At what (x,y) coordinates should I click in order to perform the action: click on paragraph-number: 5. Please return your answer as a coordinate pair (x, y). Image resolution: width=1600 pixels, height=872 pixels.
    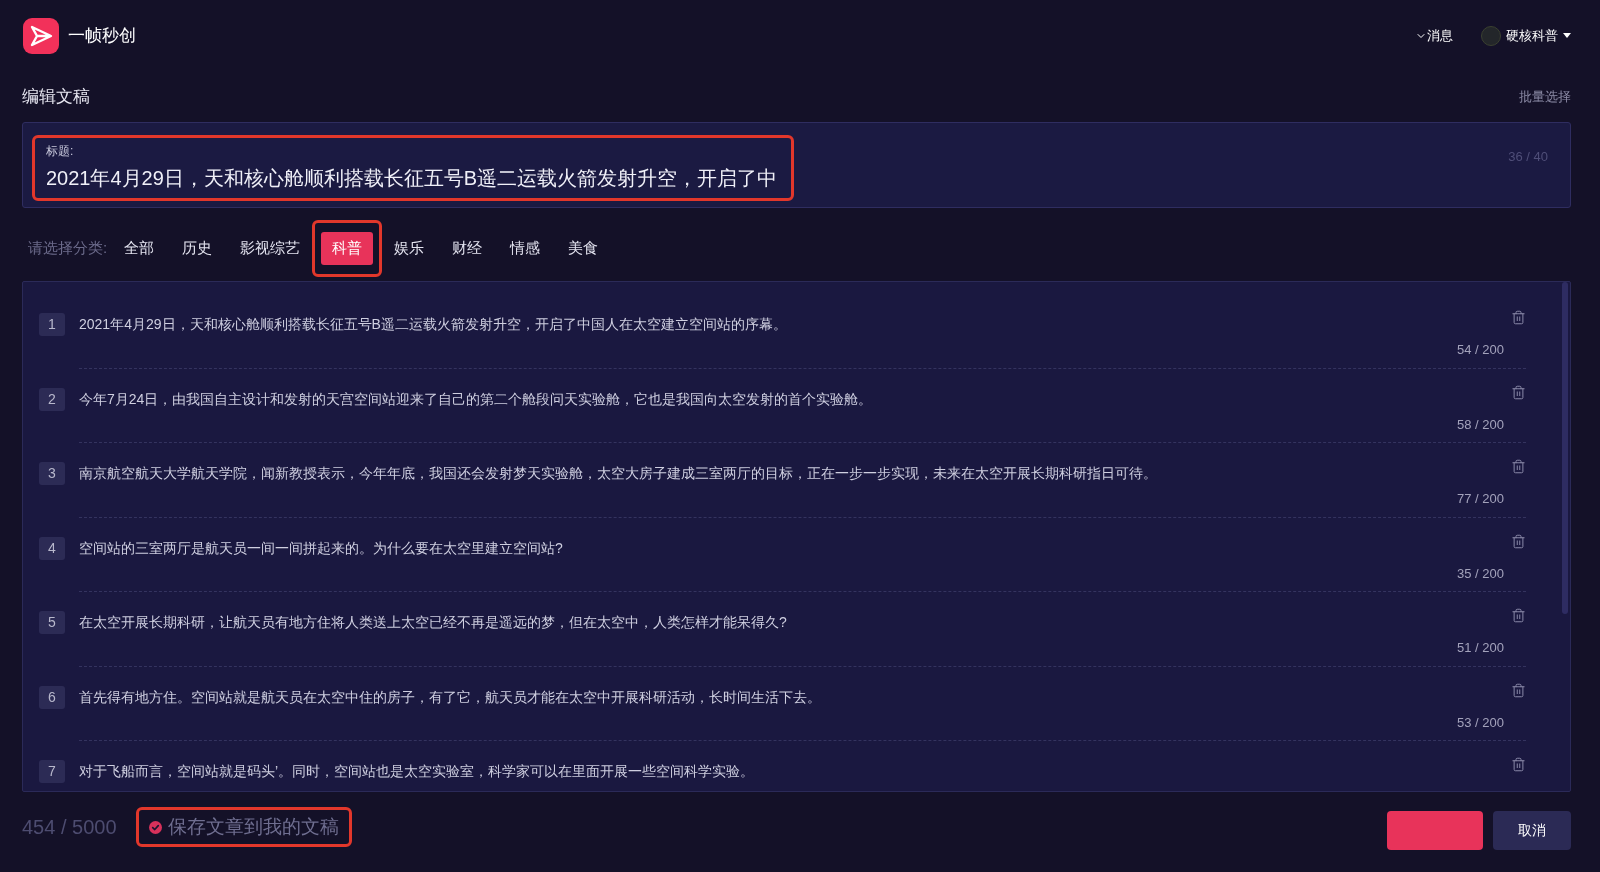
    Looking at the image, I should click on (52, 622).